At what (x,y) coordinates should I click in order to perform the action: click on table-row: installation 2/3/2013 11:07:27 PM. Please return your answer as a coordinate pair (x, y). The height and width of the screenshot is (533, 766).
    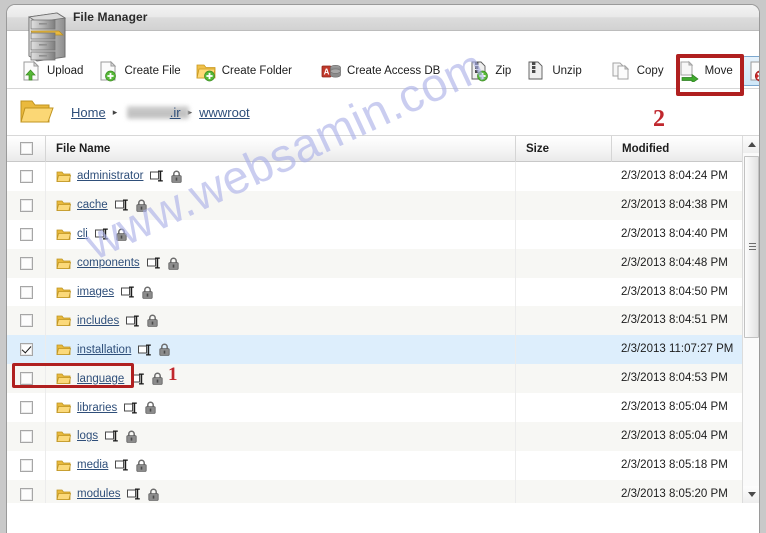
    Looking at the image, I should click on (383, 350).